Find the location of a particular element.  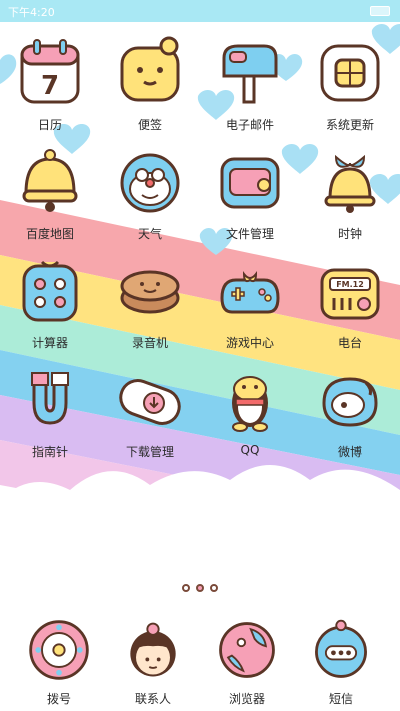

app-compass: 指南针 is located at coordinates (50, 411).